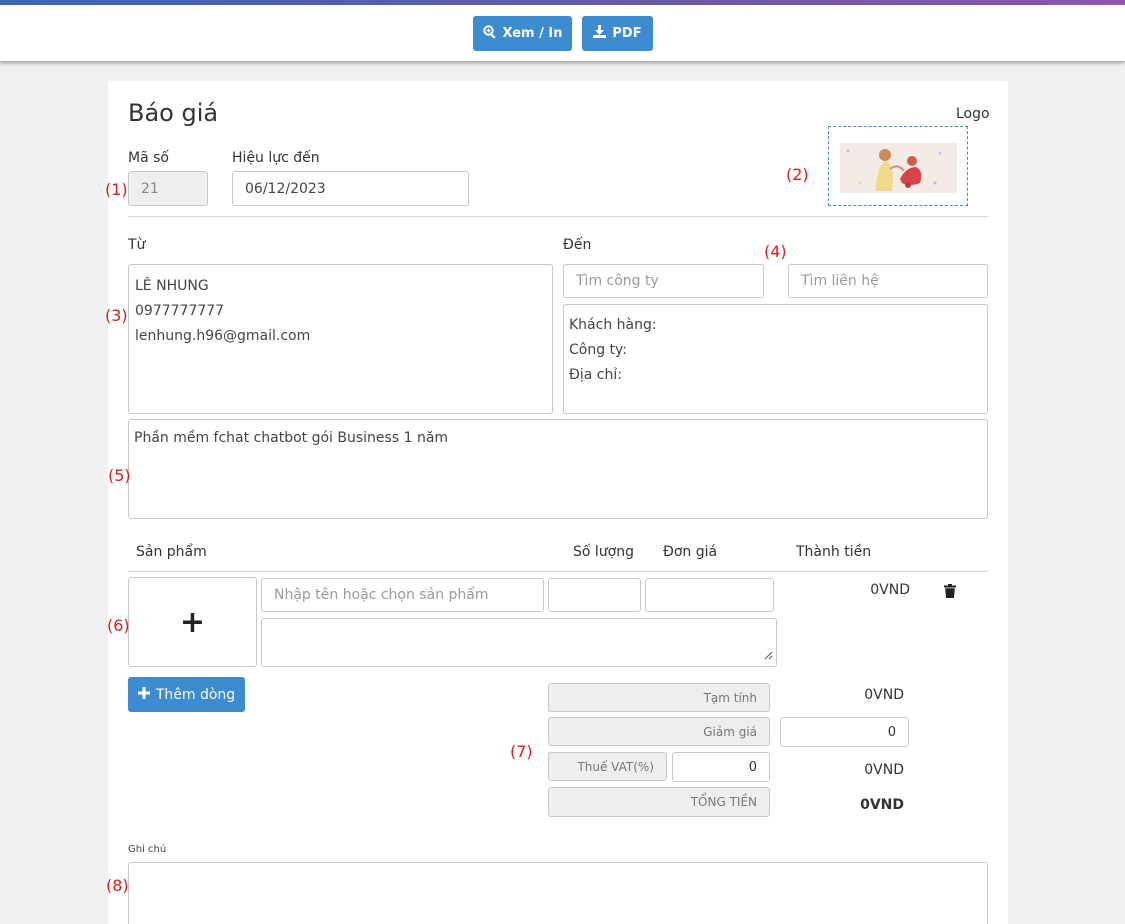 Image resolution: width=1125 pixels, height=924 pixels. I want to click on company-search-input: Tìm công ty, so click(663, 281).